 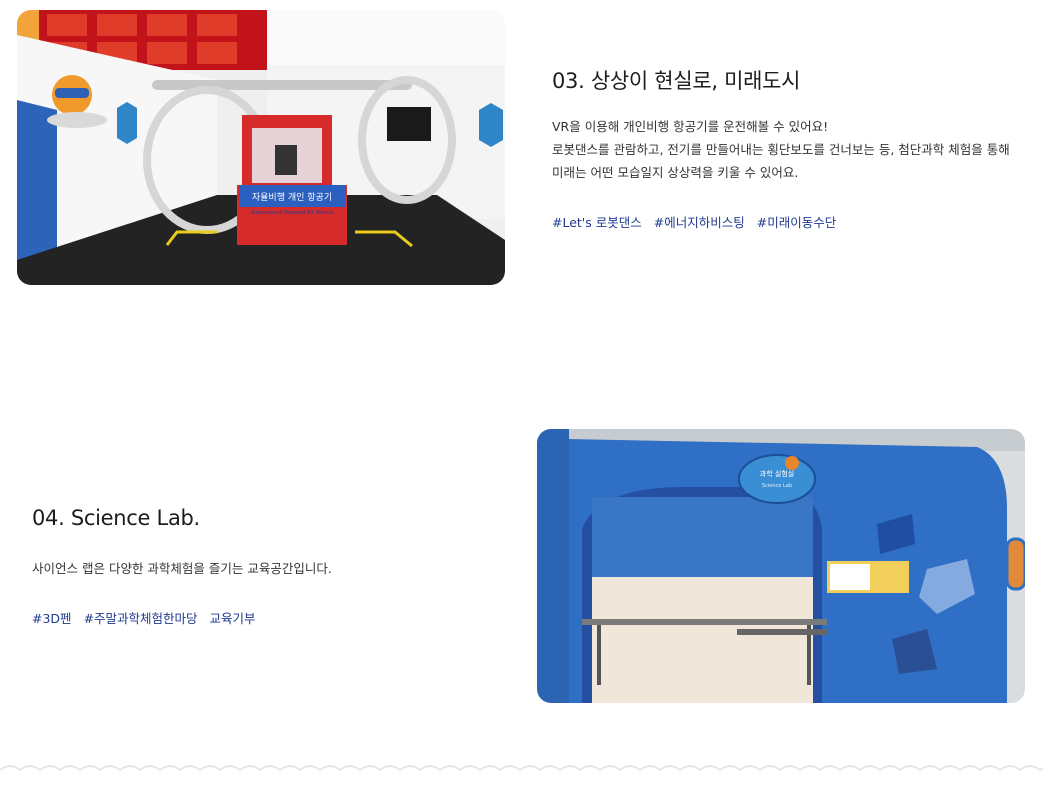 What do you see at coordinates (292, 213) in the screenshot?
I see `booth-sign-subtext: Autonomous Personal Air Vehicle` at bounding box center [292, 213].